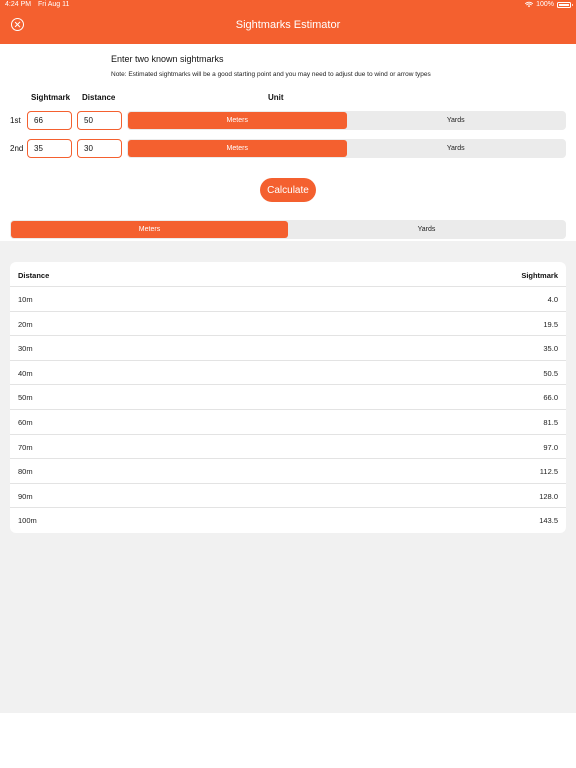 Image resolution: width=576 pixels, height=768 pixels. What do you see at coordinates (167, 59) in the screenshot?
I see `intro-text: Enter two known sightmarks` at bounding box center [167, 59].